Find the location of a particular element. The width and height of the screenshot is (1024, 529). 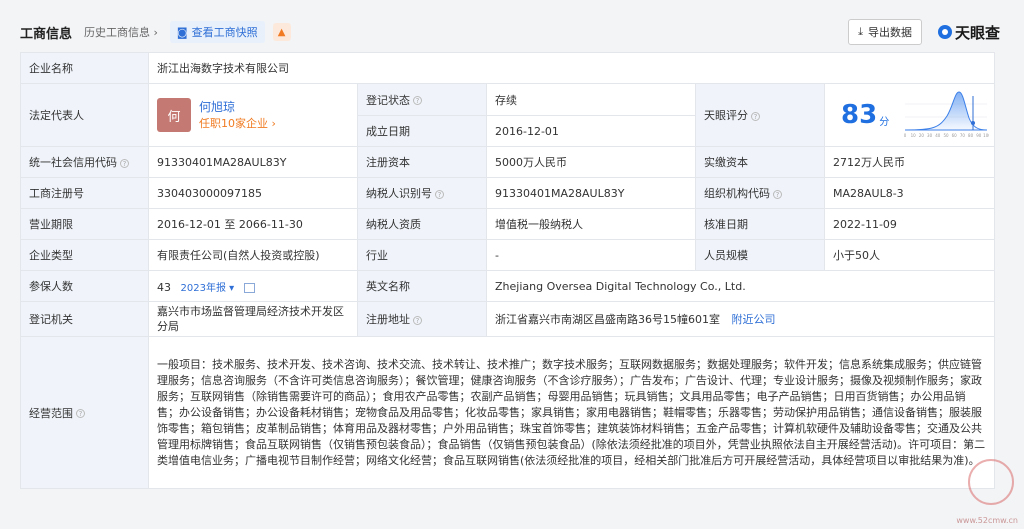

snapshot-button: ◙ 查看工商快照 is located at coordinates (217, 32).